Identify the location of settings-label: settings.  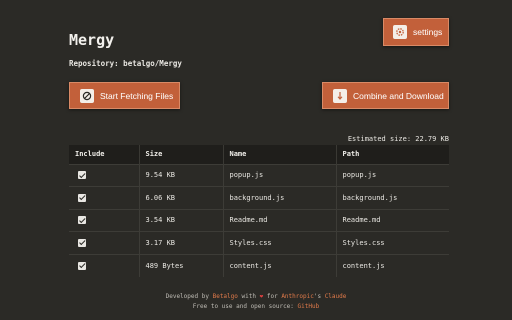
(428, 32).